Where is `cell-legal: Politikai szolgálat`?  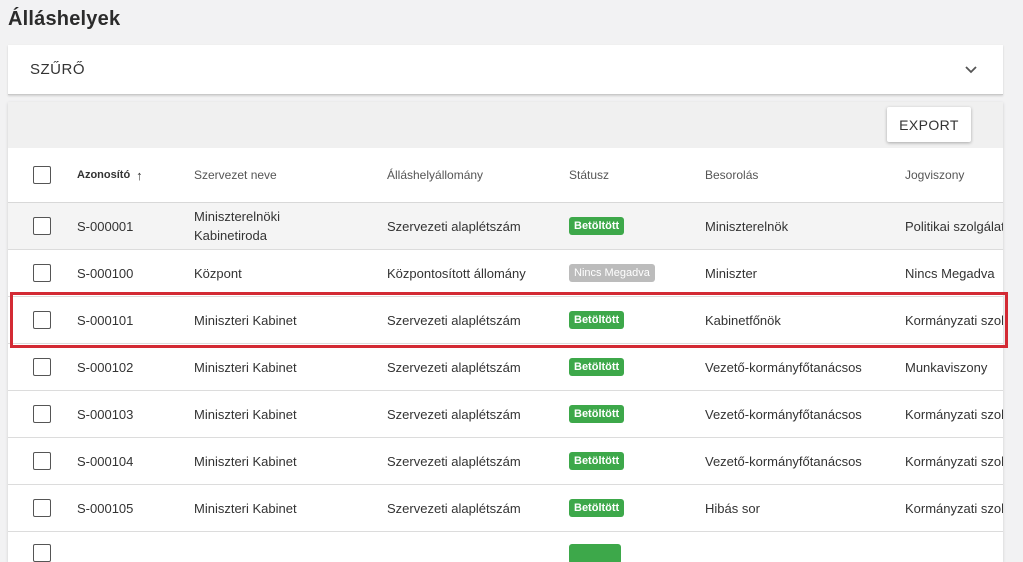
cell-legal: Politikai szolgálat is located at coordinates (954, 226).